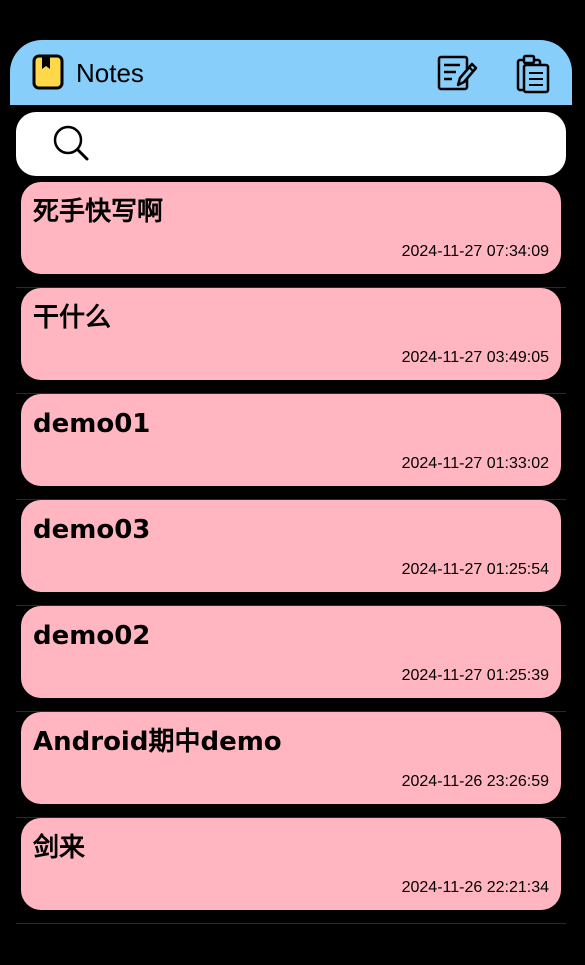 The image size is (585, 965). What do you see at coordinates (291, 440) in the screenshot?
I see `note-card: demo01 2024-11-27 01:33:02` at bounding box center [291, 440].